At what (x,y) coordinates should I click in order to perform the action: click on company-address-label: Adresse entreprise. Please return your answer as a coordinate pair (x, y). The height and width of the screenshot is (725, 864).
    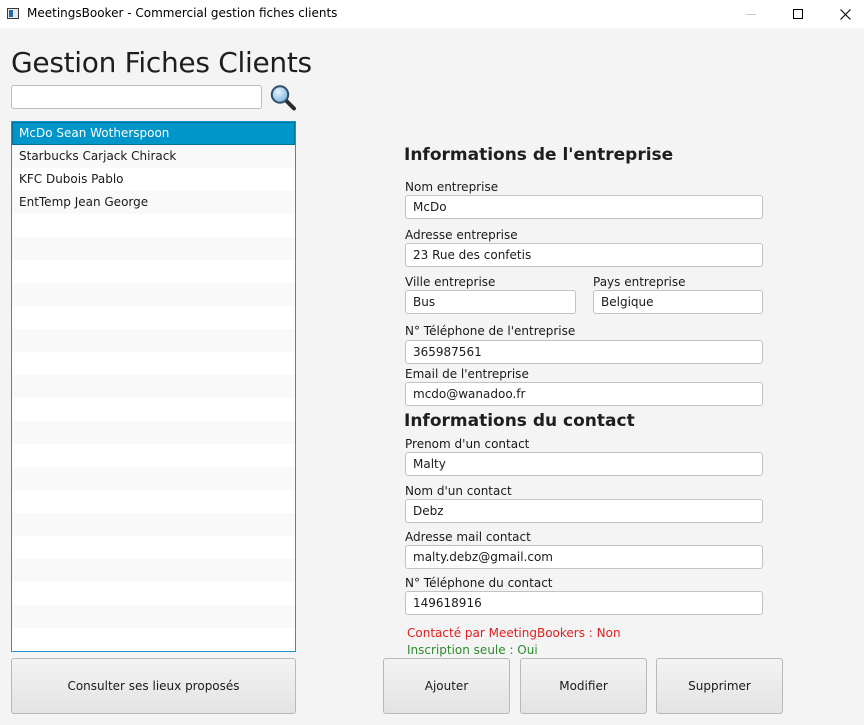
    Looking at the image, I should click on (461, 235).